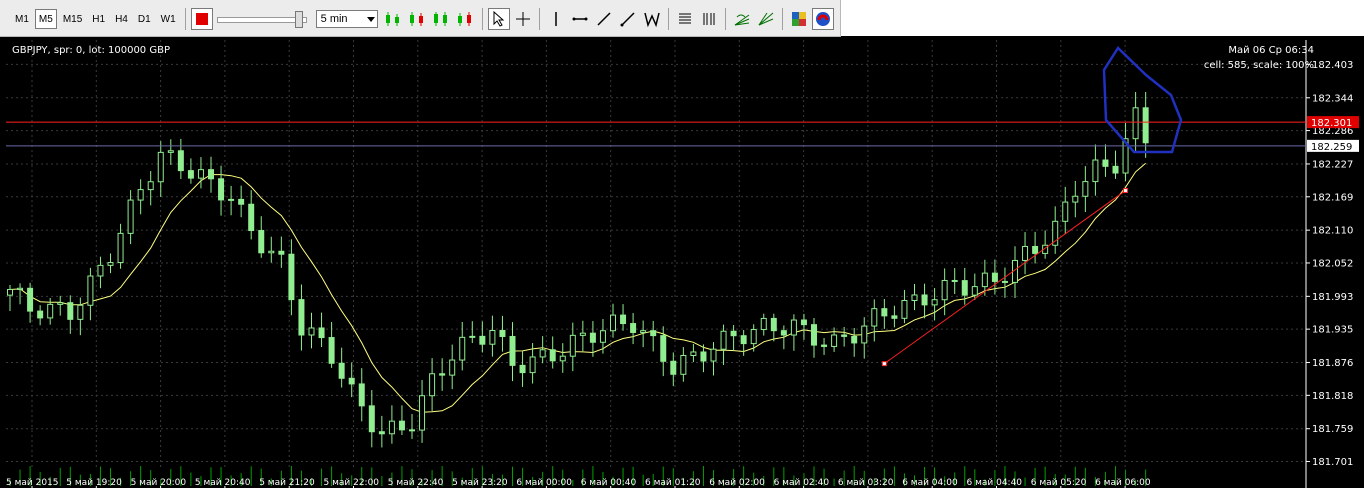 This screenshot has height=488, width=1364. Describe the element at coordinates (72, 19) in the screenshot. I see `timeframe-m15-button: M15` at that location.